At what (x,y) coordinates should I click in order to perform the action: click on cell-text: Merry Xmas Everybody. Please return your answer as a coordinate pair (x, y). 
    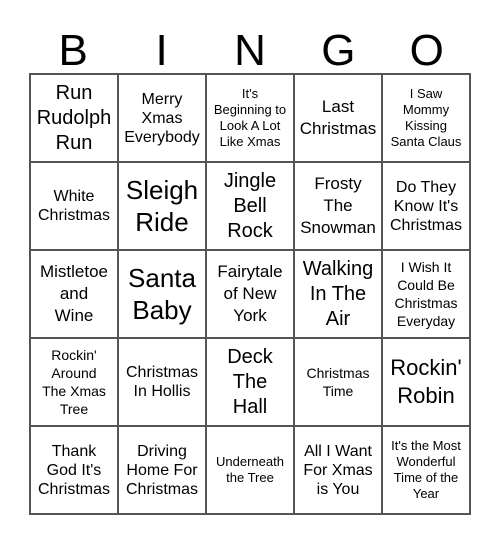
    Looking at the image, I should click on (162, 118).